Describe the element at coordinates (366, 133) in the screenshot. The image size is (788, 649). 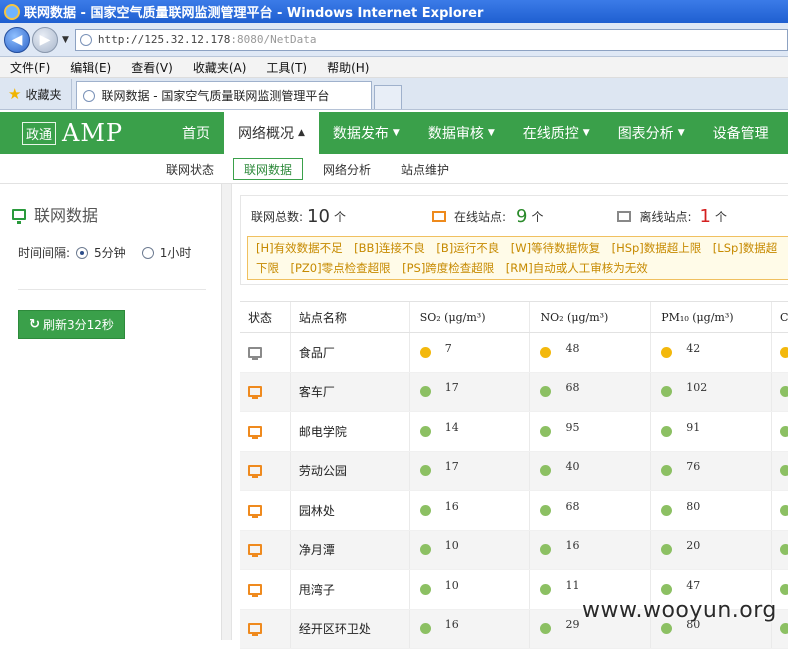
I see `nav-data-publish: 数据发布▼` at that location.